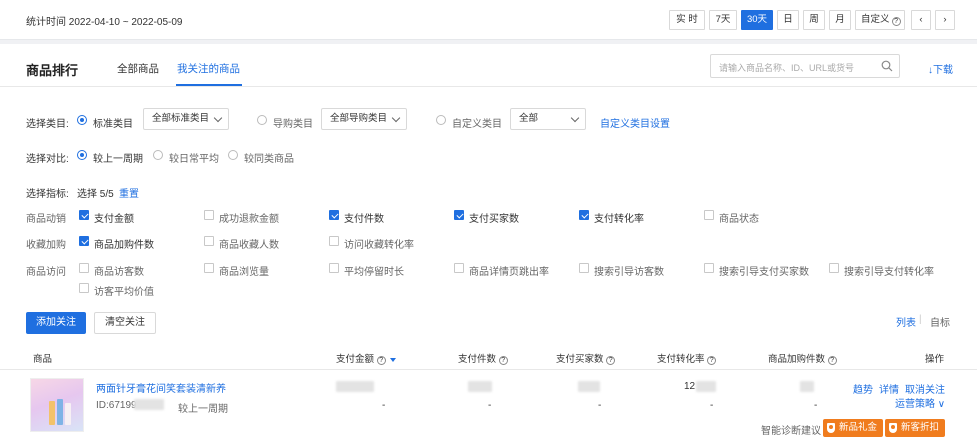 Image resolution: width=977 pixels, height=442 pixels. I want to click on checkbox-bounce-rate, so click(459, 268).